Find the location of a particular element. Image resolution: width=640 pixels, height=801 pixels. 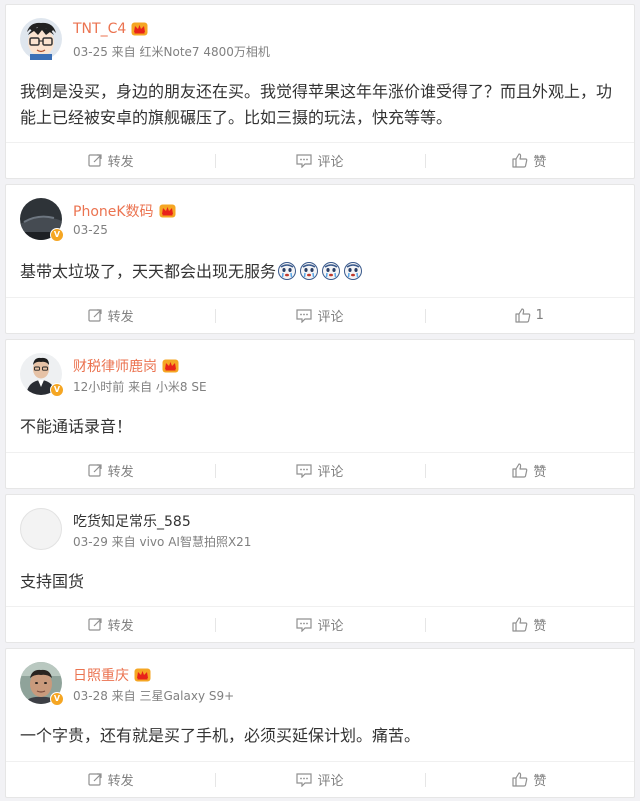

username: PhoneK数码 is located at coordinates (113, 211).